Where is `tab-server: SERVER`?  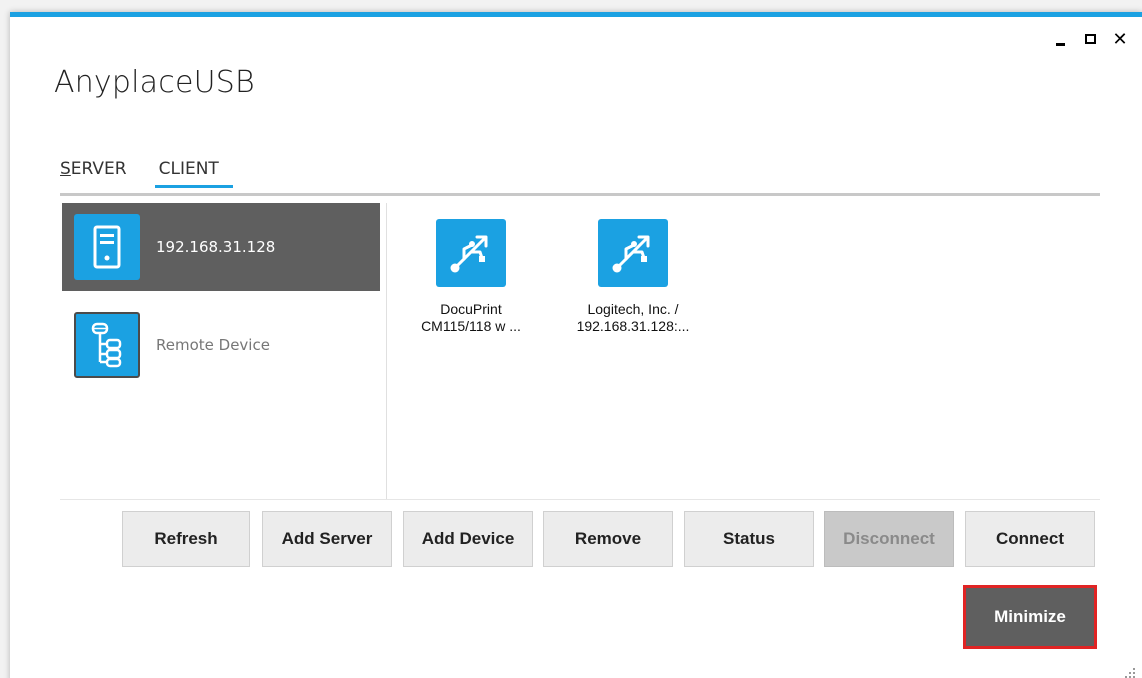
tab-server: SERVER is located at coordinates (93, 172).